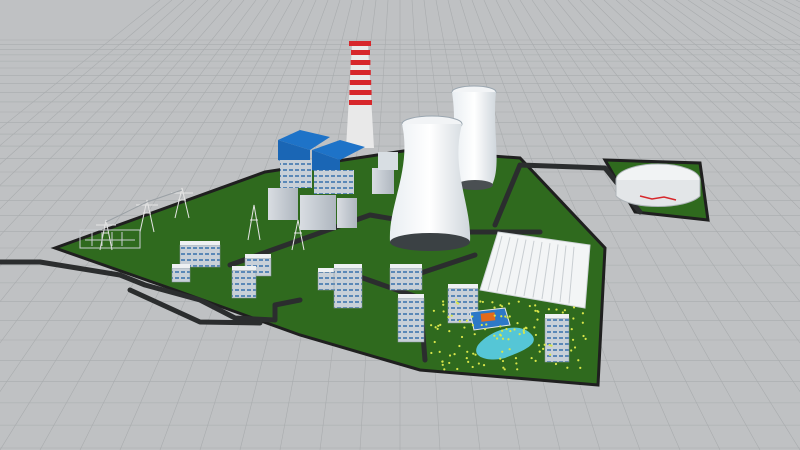  I want to click on cooling-tower, so click(430, 183).